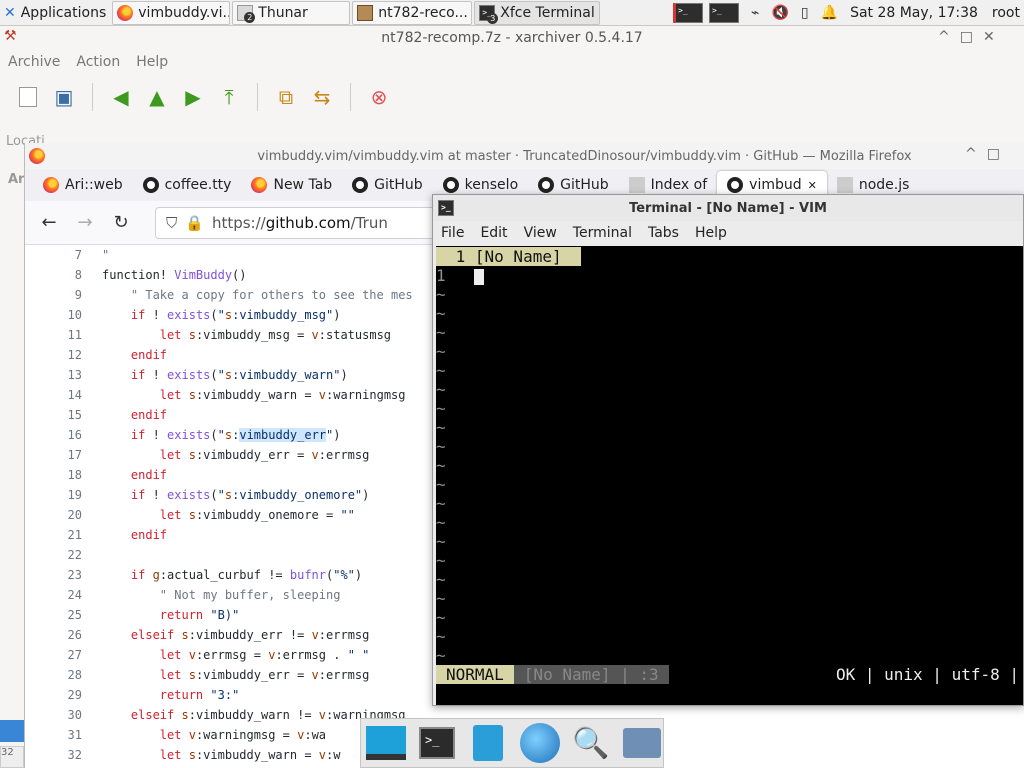 This screenshot has height=768, width=1024. Describe the element at coordinates (63, 715) in the screenshot. I see `line-number: 30` at that location.